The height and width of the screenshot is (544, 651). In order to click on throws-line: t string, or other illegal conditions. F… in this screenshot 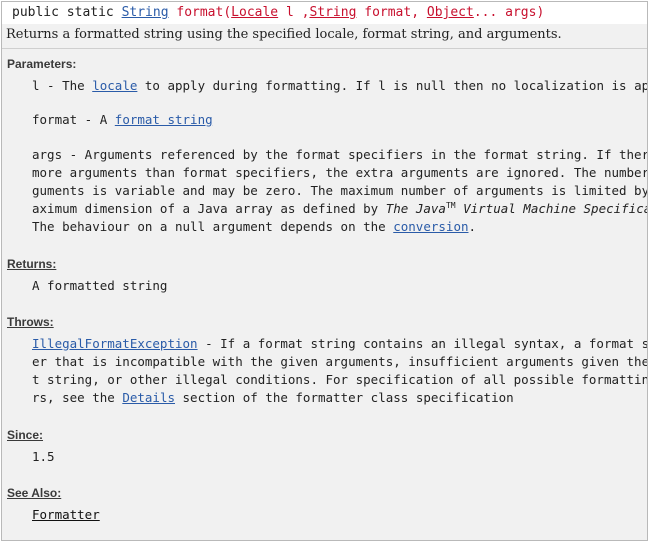, I will do `click(340, 379)`.